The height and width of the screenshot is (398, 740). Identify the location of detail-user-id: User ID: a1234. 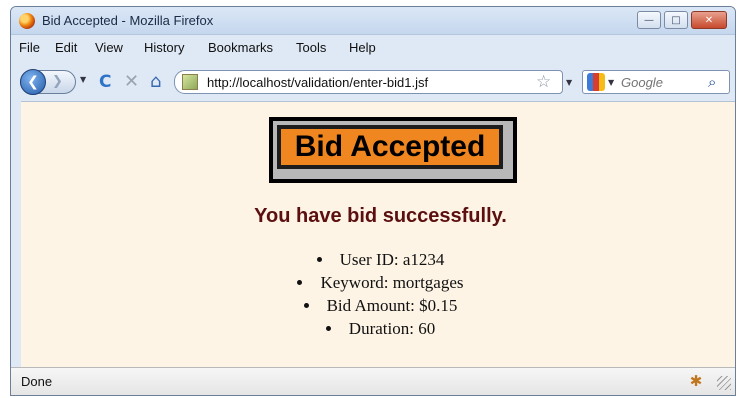
(378, 259).